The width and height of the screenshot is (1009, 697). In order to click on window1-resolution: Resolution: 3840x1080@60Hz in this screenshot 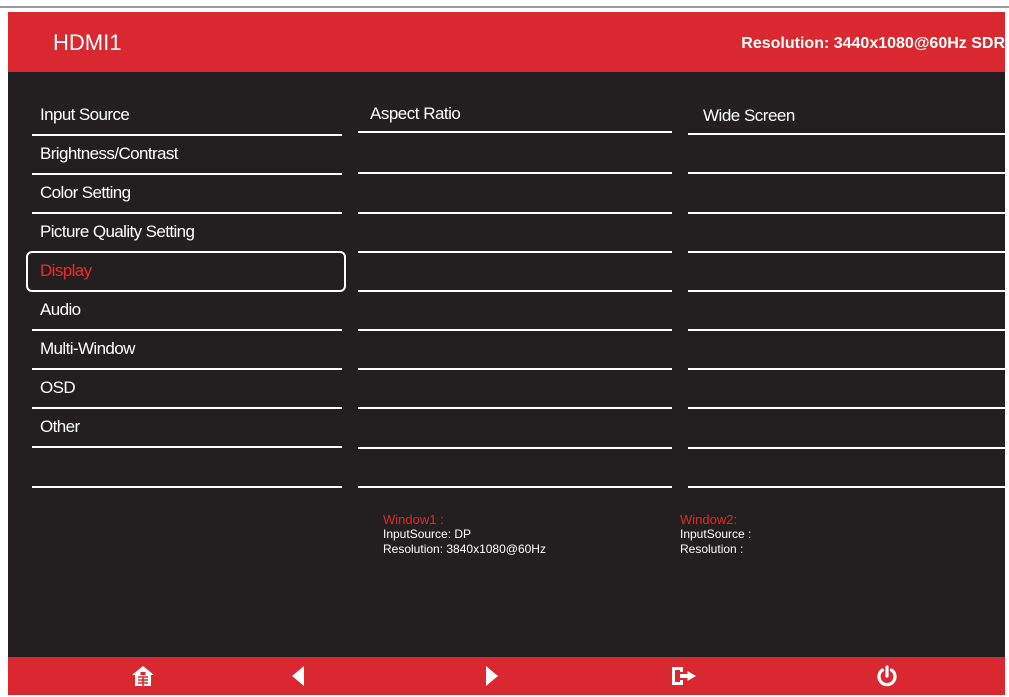, I will do `click(464, 549)`.